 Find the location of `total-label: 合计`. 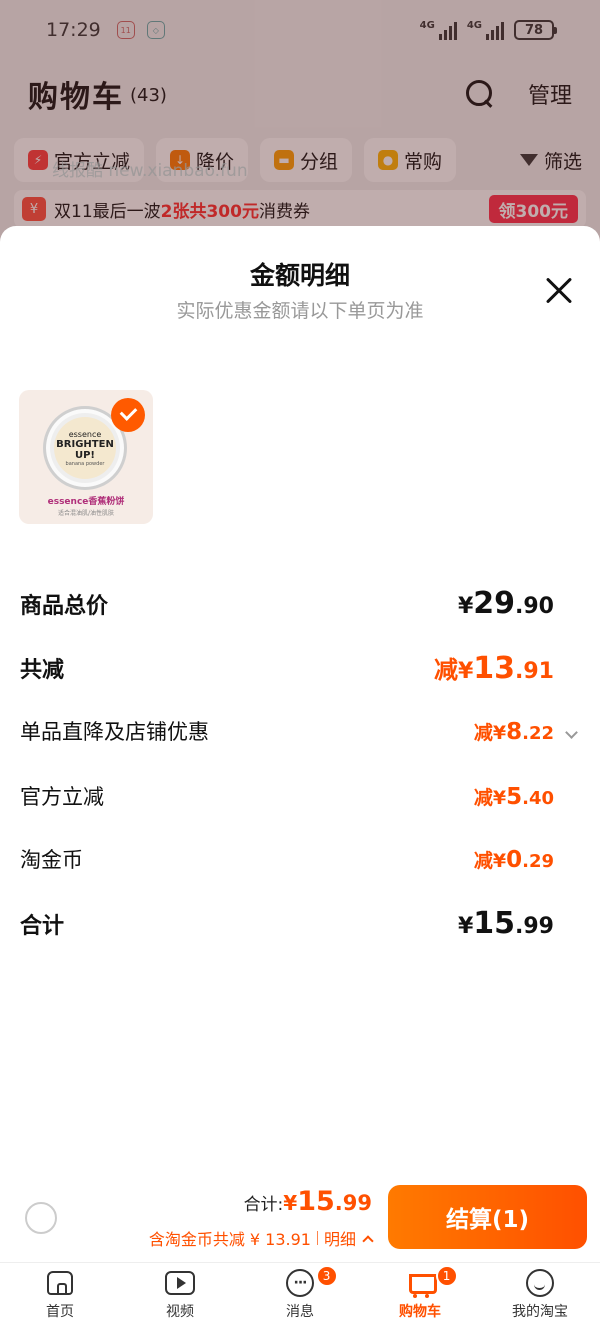

total-label: 合计 is located at coordinates (42, 926).